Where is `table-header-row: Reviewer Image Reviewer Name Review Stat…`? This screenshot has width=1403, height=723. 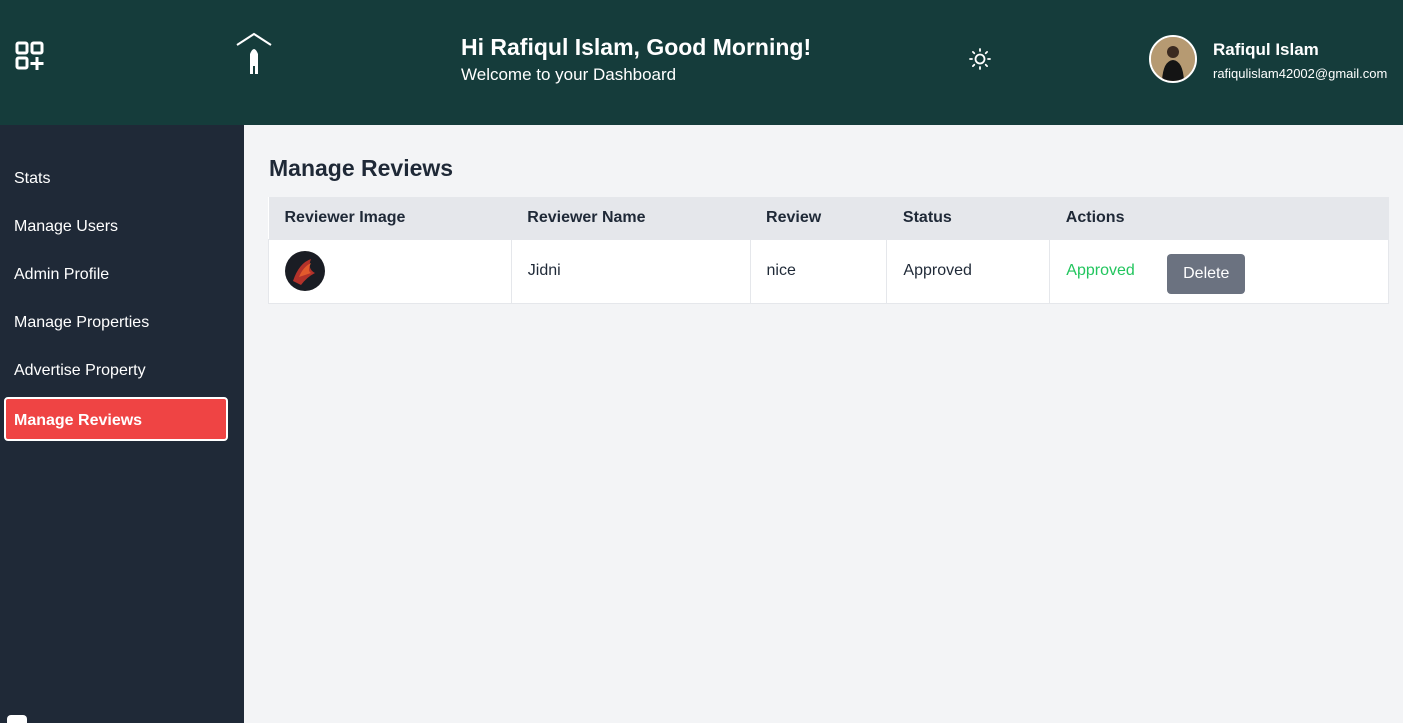
table-header-row: Reviewer Image Reviewer Name Review Stat… is located at coordinates (828, 218).